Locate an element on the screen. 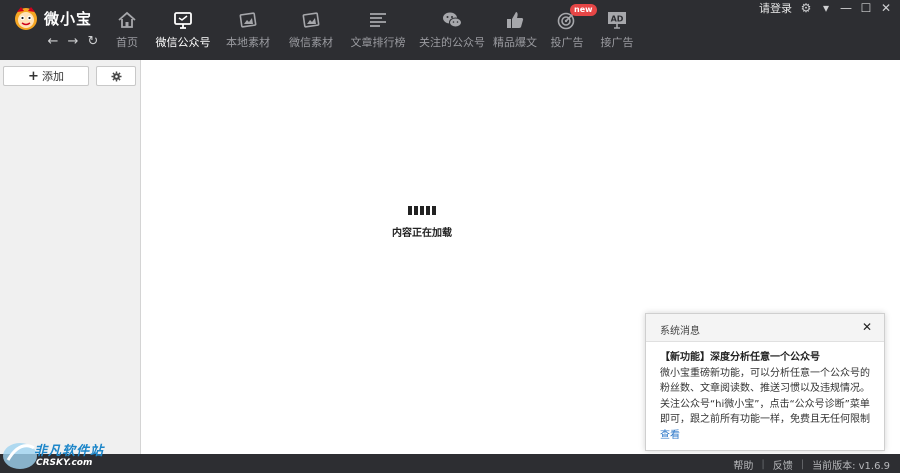  status-bar: 帮助 | 反馈 | 当前版本: v1.6.9 is located at coordinates (450, 463).